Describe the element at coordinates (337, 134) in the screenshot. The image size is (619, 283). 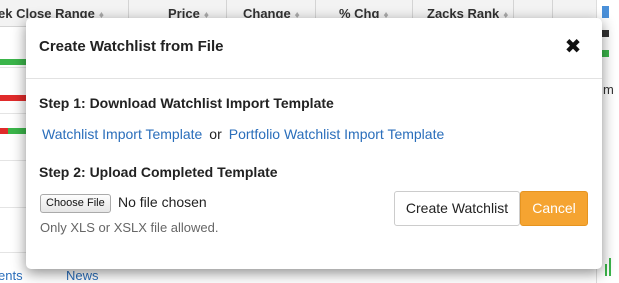
I see `portfolio-template-link: Portfolio Watchlist Import Template` at that location.